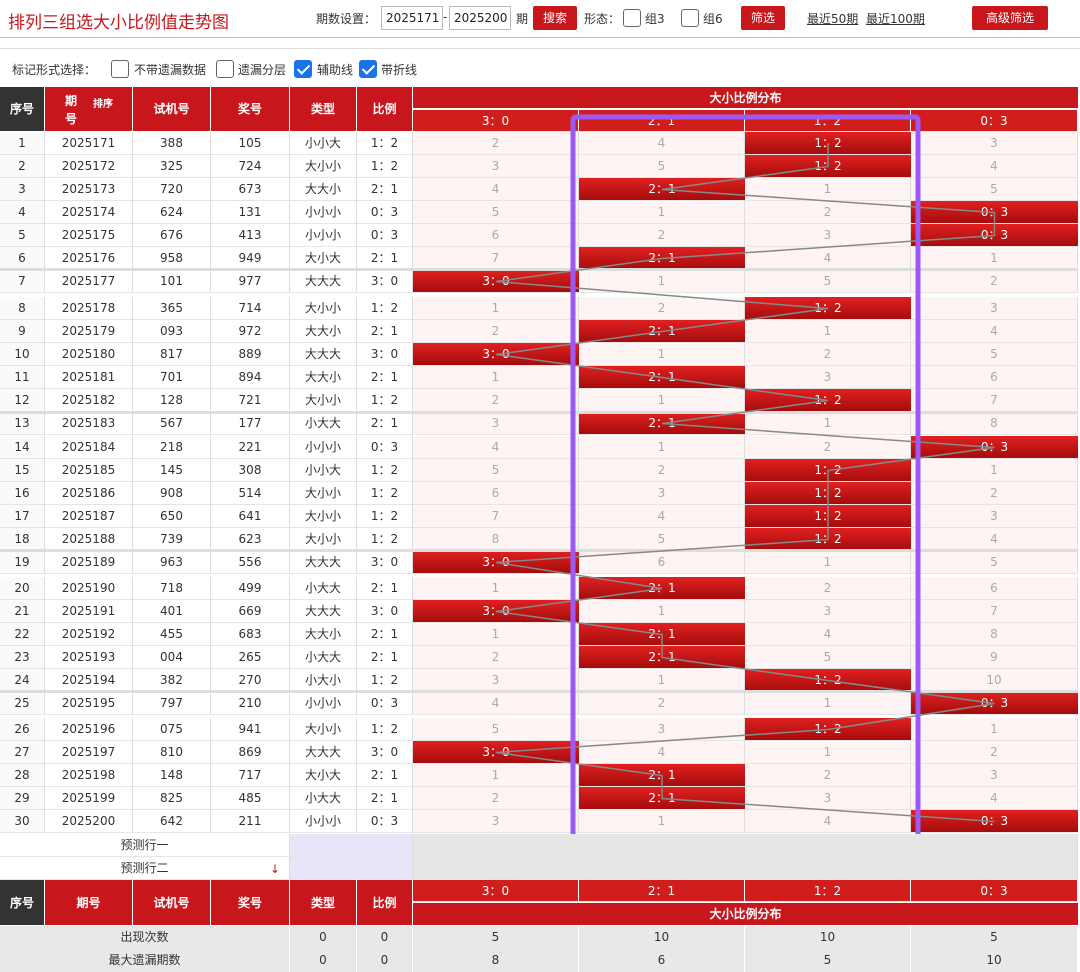  Describe the element at coordinates (335, 70) in the screenshot. I see `opt-guide-label: 辅助线` at that location.